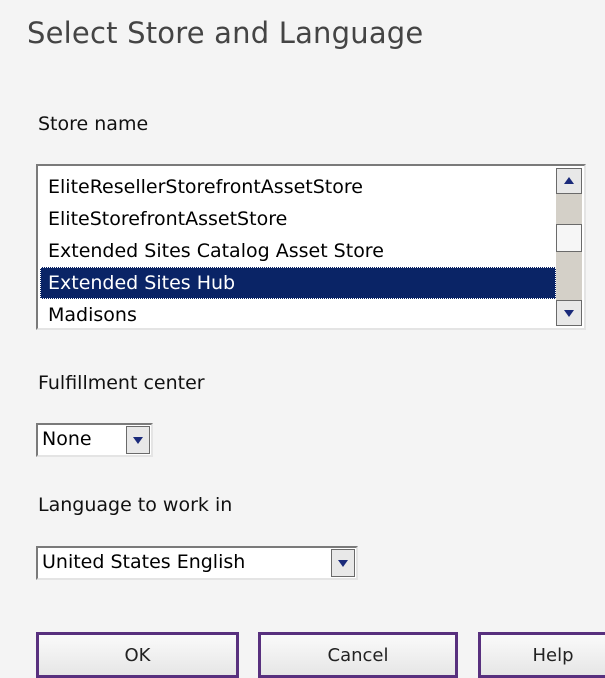  I want to click on language-select: United States English, so click(197, 563).